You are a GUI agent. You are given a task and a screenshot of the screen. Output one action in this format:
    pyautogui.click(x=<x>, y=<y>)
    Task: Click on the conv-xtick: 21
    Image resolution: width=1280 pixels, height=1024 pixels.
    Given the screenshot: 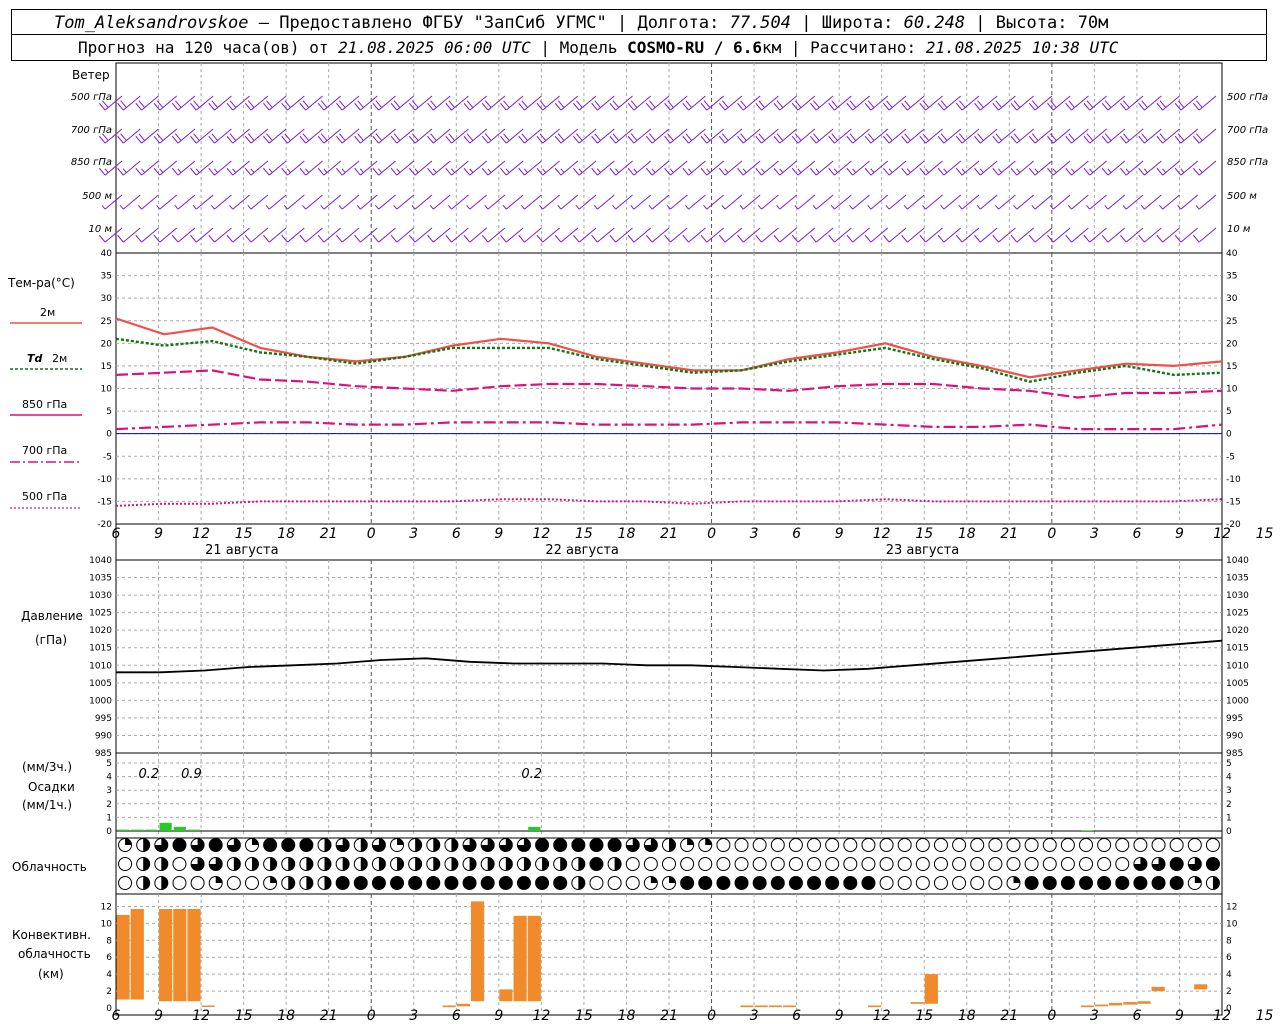 What is the action you would take?
    pyautogui.click(x=1009, y=1016)
    